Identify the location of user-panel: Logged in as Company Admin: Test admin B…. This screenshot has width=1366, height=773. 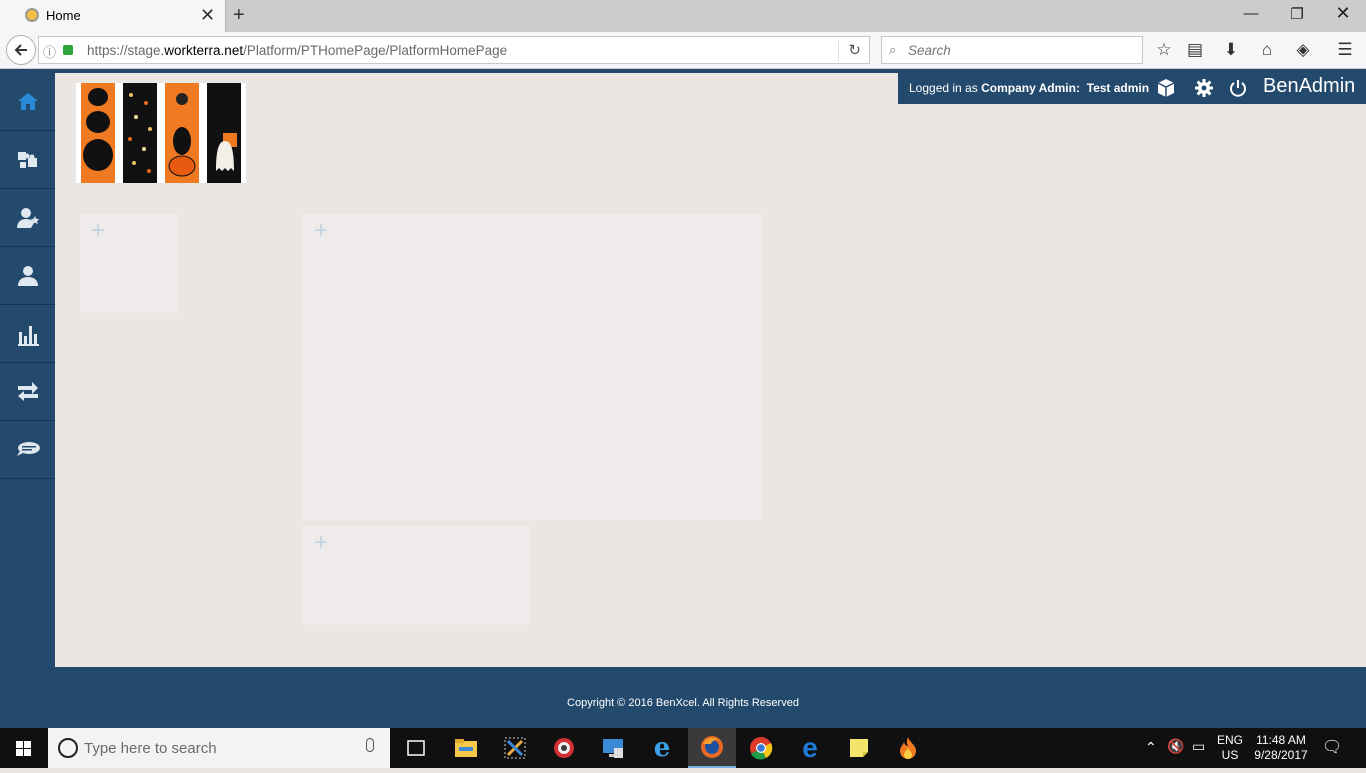
(1132, 88).